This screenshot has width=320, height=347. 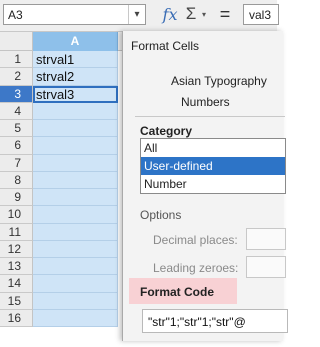 I want to click on cell-a13, so click(x=75, y=267).